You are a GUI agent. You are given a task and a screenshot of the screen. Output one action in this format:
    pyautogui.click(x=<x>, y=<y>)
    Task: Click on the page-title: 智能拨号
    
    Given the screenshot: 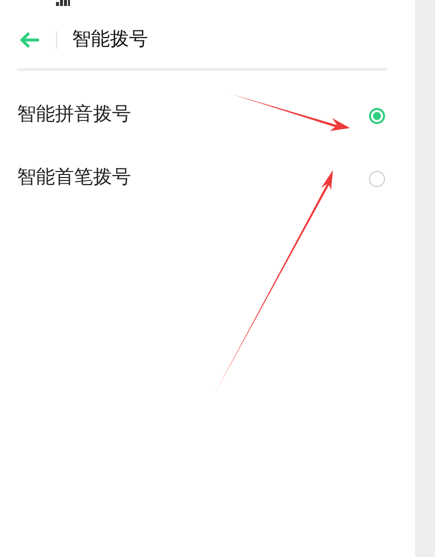 What is the action you would take?
    pyautogui.click(x=110, y=40)
    